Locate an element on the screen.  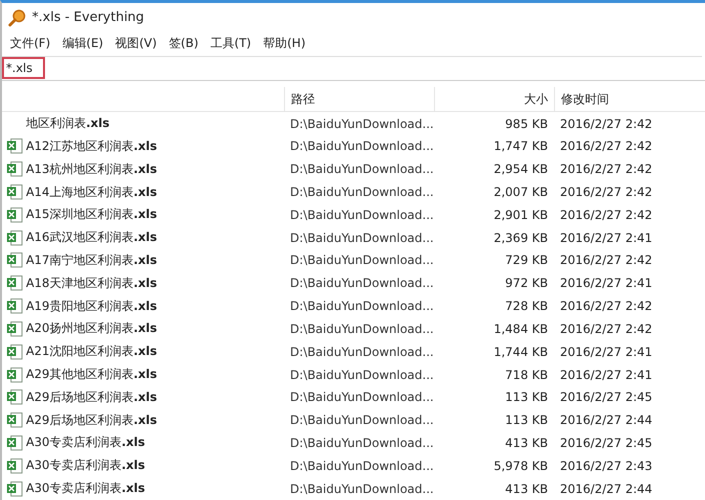
file-name: A15深圳地区利润表.xls is located at coordinates (92, 215).